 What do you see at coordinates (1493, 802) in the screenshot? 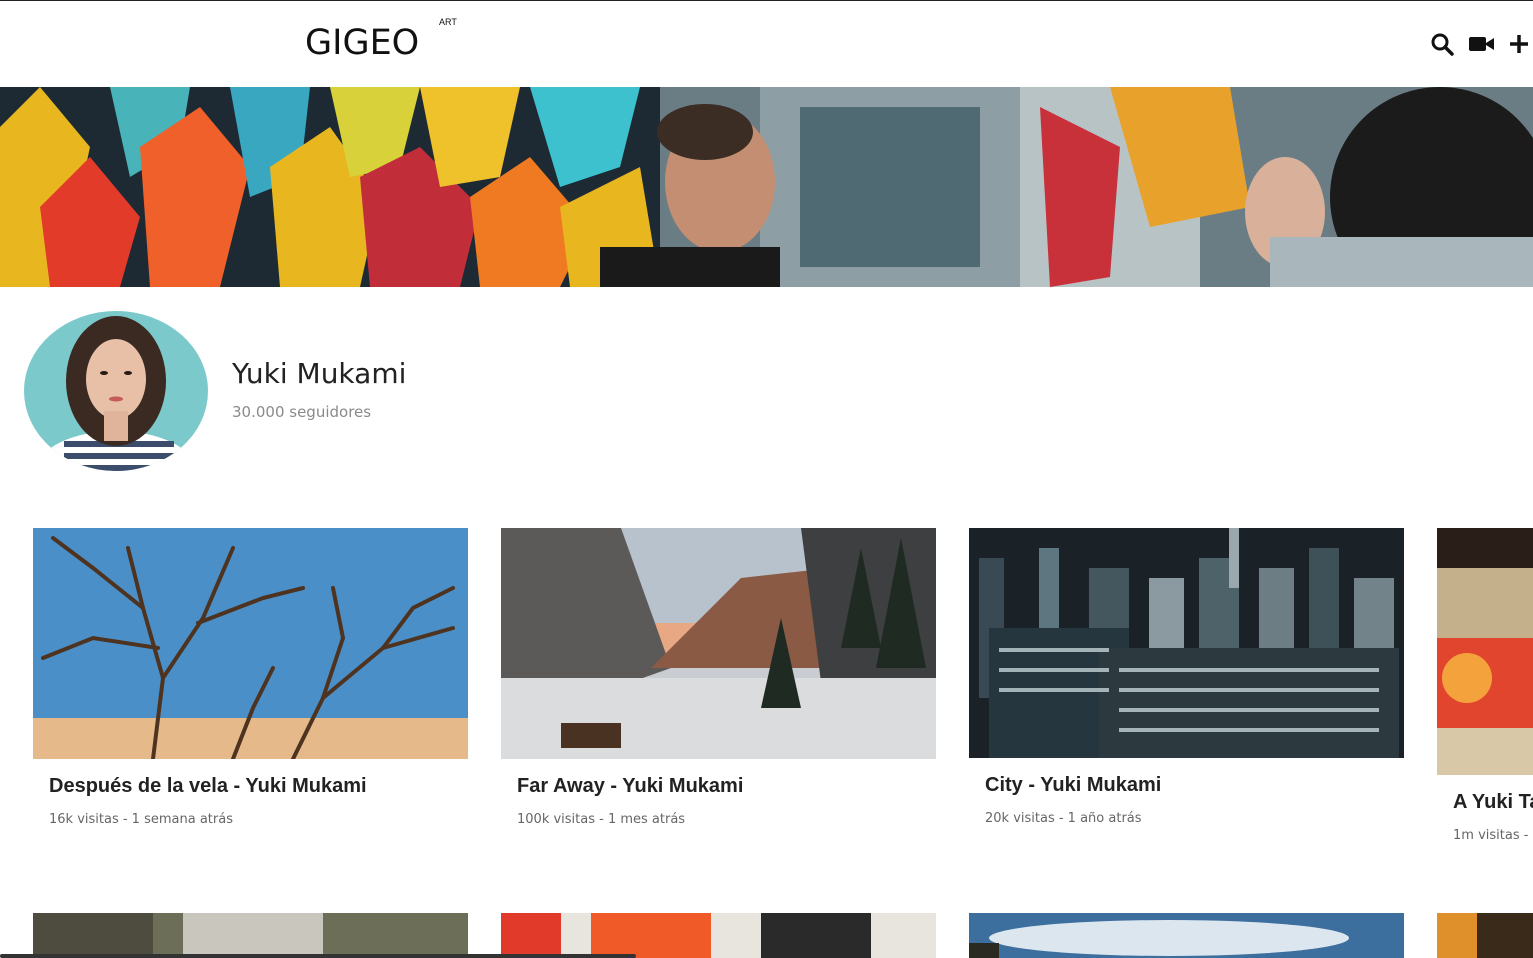
I see `video-title: A Yuki Ta` at bounding box center [1493, 802].